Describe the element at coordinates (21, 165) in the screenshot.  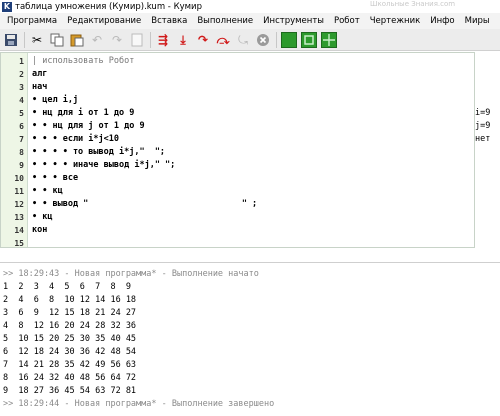
I see `line-number: 9` at that location.